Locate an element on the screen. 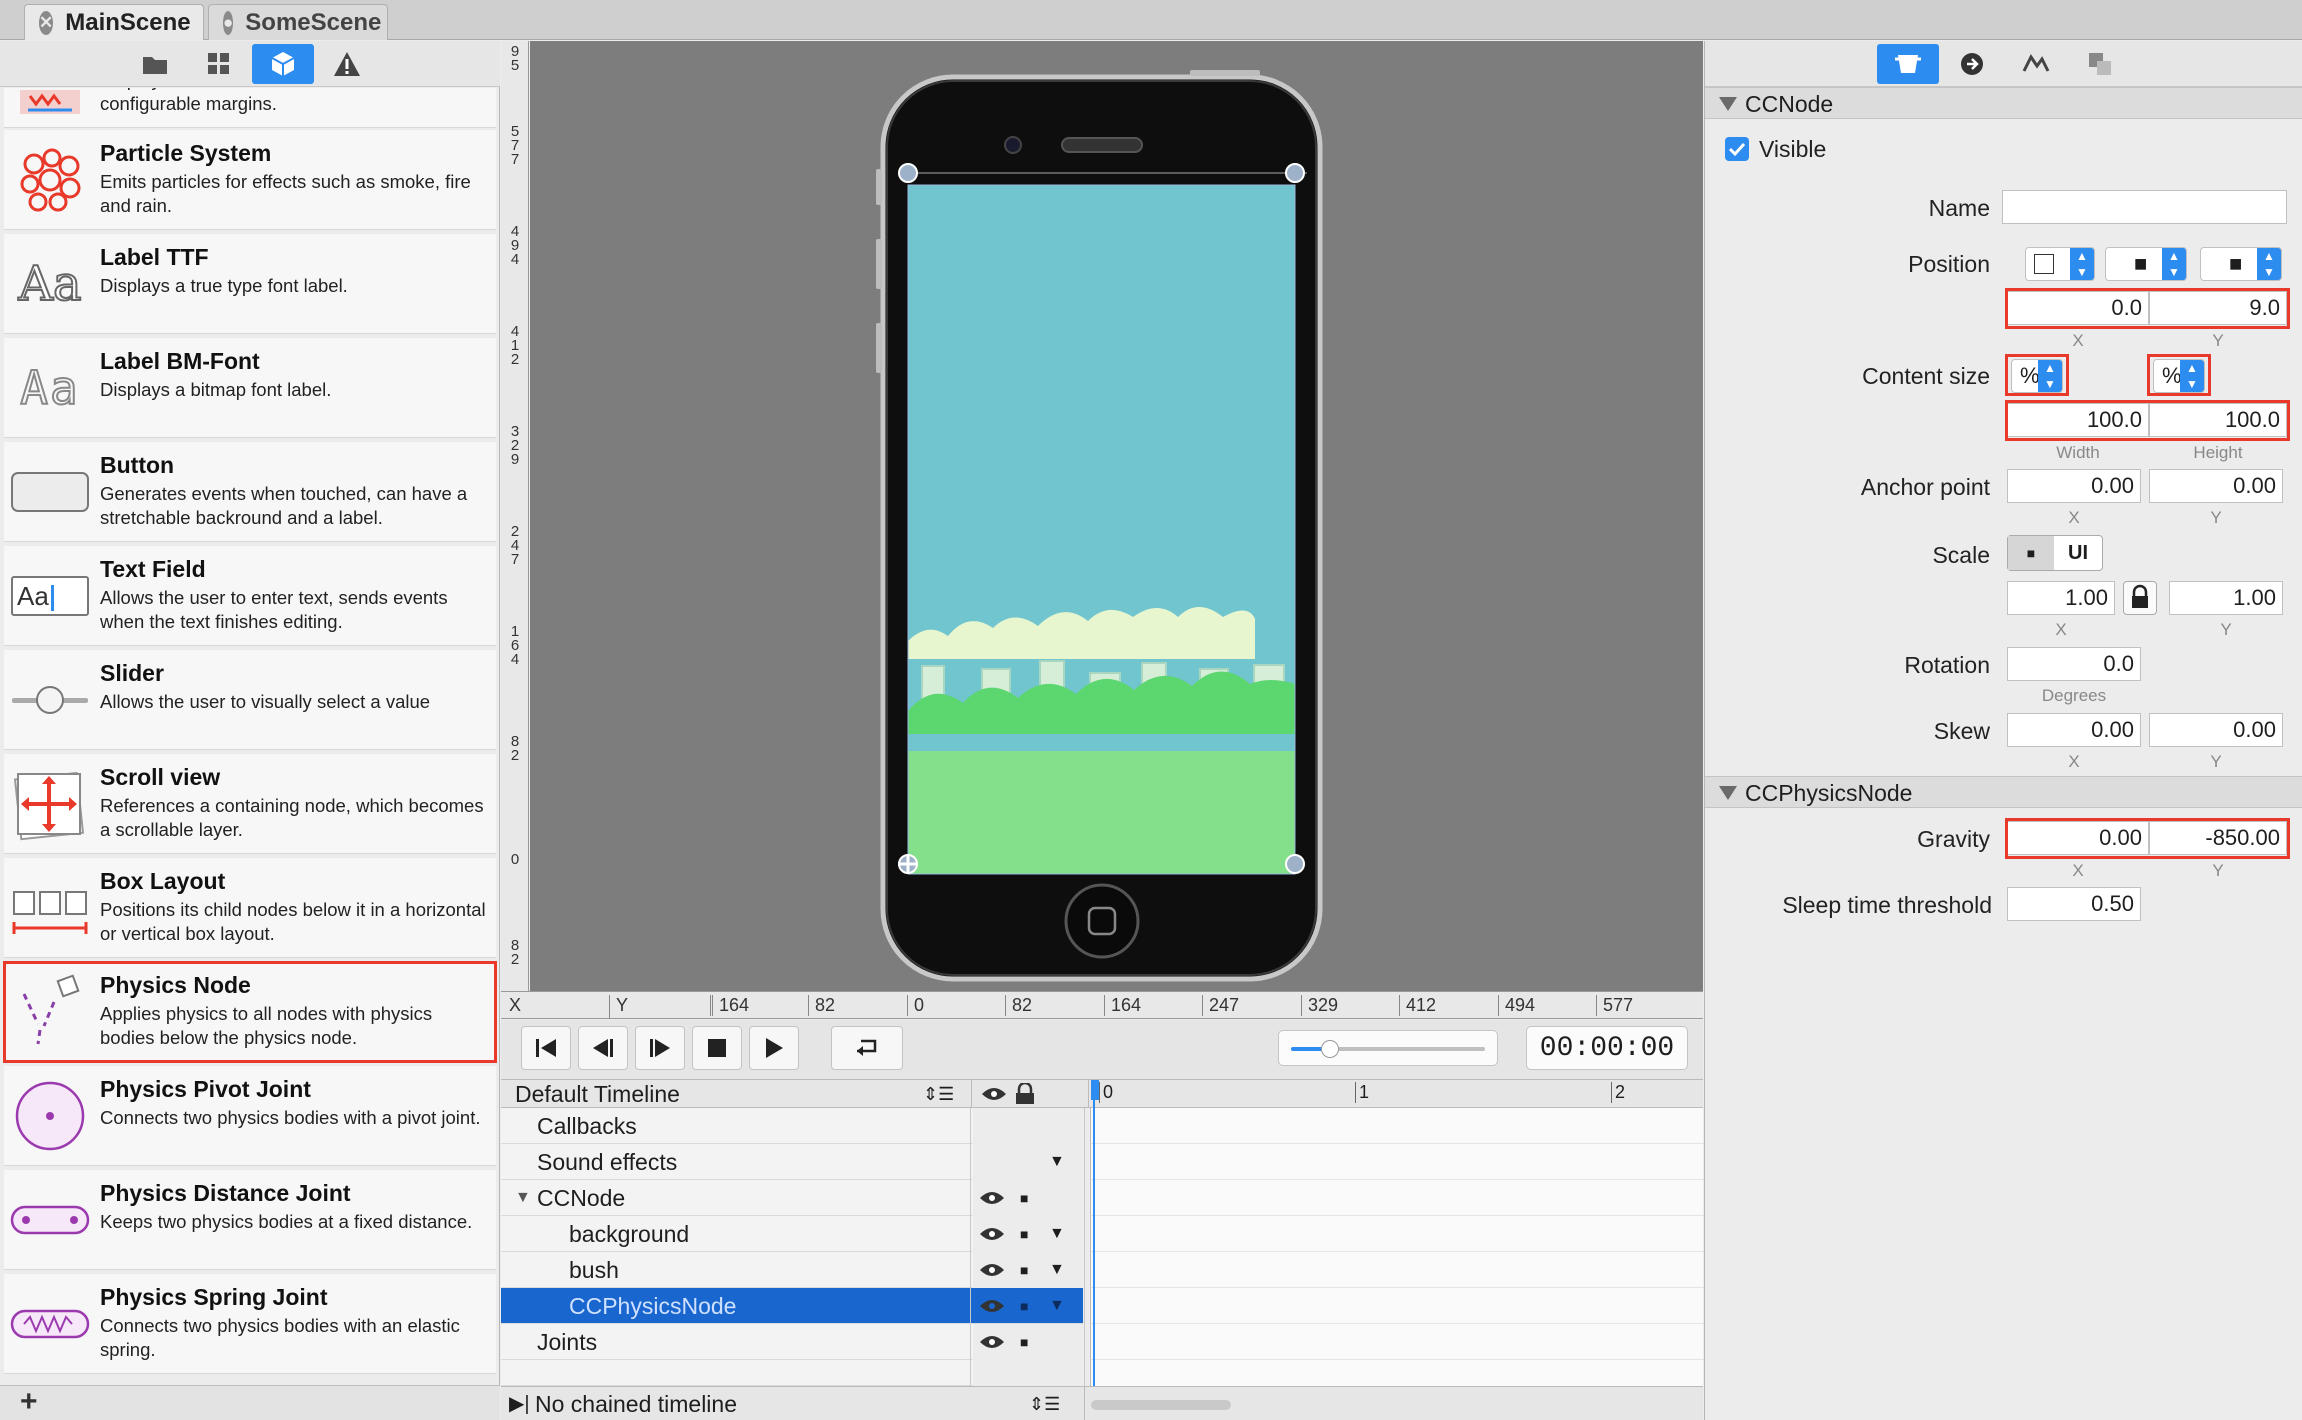  lock-icon is located at coordinates (1025, 1093).